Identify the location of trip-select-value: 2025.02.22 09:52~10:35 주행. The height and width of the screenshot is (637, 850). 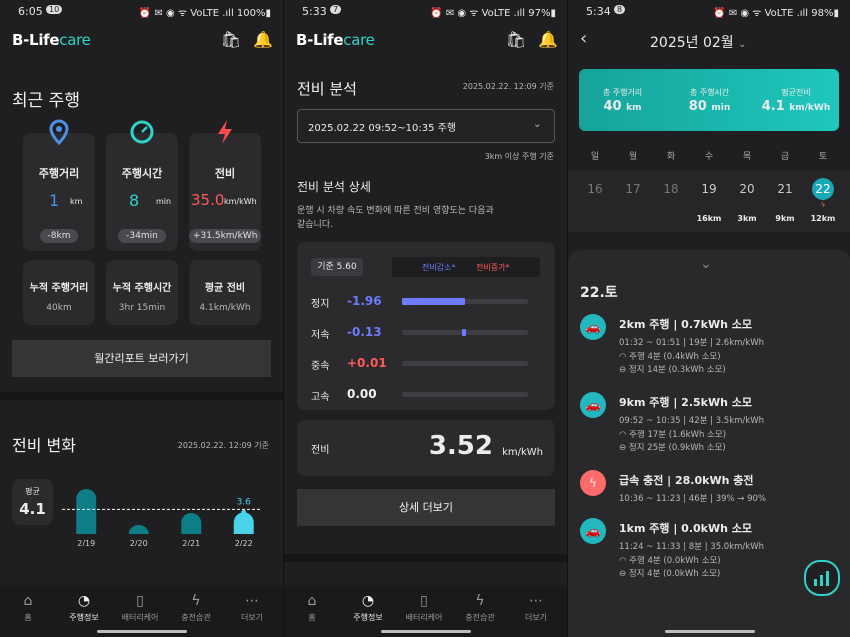
(382, 128).